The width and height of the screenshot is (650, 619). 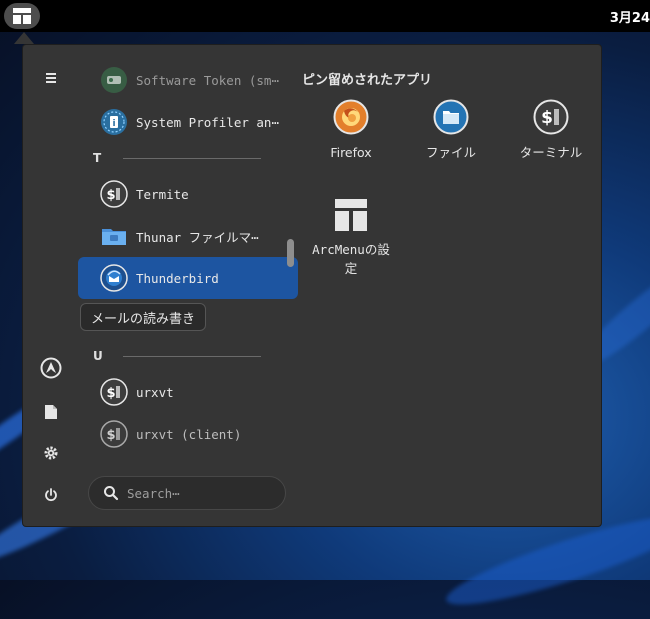 I want to click on app-item-software-token: Software Token (sm⋯, so click(x=188, y=80).